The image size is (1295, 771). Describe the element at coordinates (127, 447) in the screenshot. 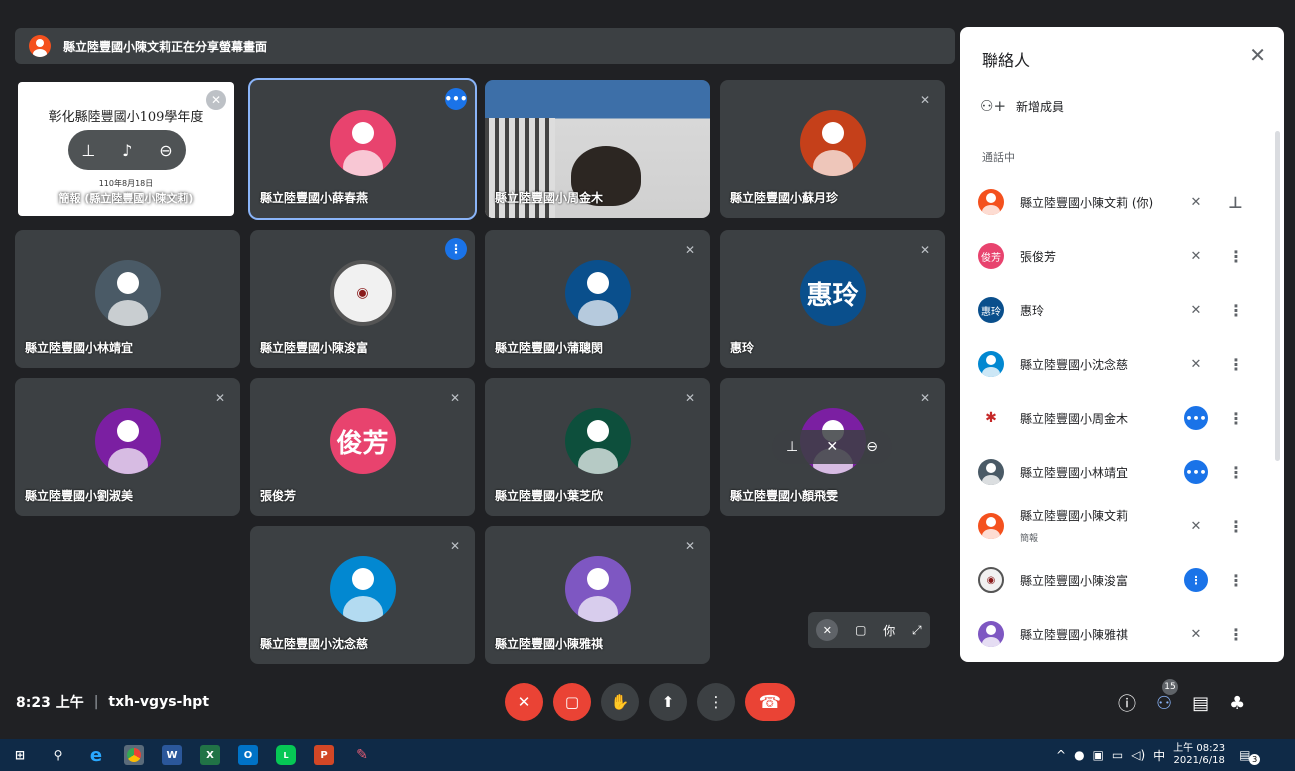

I see `participant-tile: ✕ 縣立陸豐國小劉淑美` at that location.